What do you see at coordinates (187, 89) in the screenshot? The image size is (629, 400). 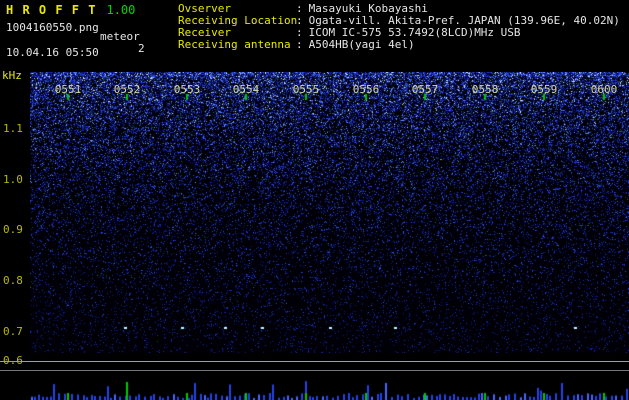 I see `time-tick-0553: 0553` at bounding box center [187, 89].